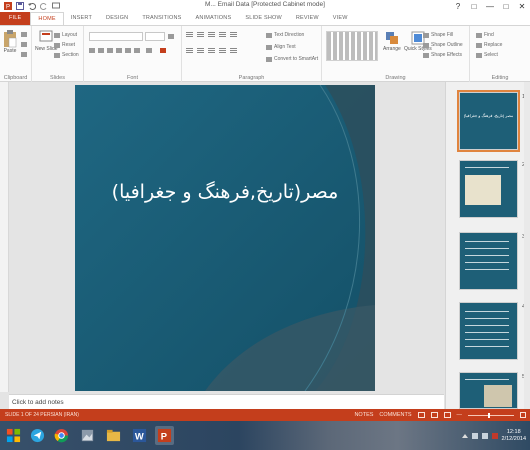  Describe the element at coordinates (296, 59) in the screenshot. I see `convert-smartart-label: Convert to SmartArt` at that location.